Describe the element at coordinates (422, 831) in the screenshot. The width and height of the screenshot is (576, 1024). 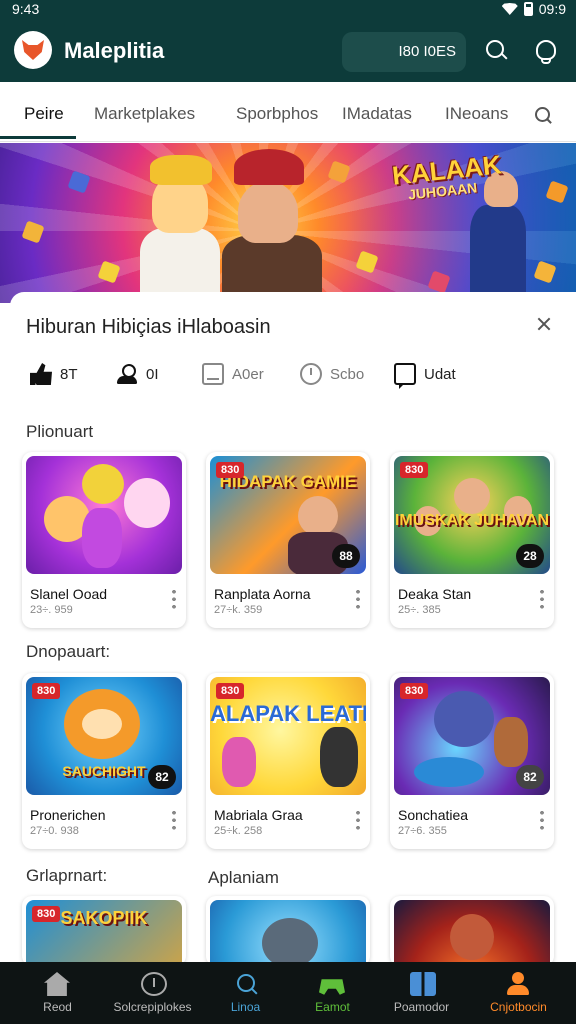
I see `game-meta: 27÷6. 355` at that location.